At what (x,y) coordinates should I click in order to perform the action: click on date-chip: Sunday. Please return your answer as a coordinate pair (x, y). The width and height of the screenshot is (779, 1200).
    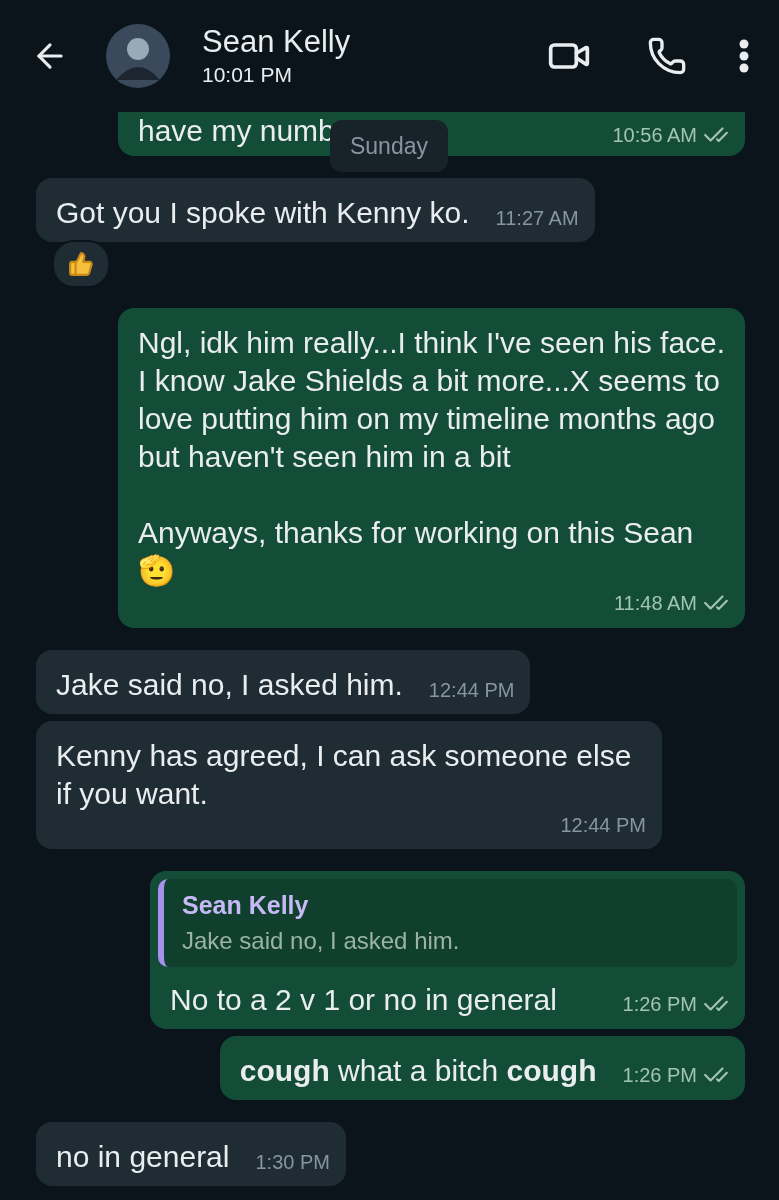
    Looking at the image, I should click on (389, 146).